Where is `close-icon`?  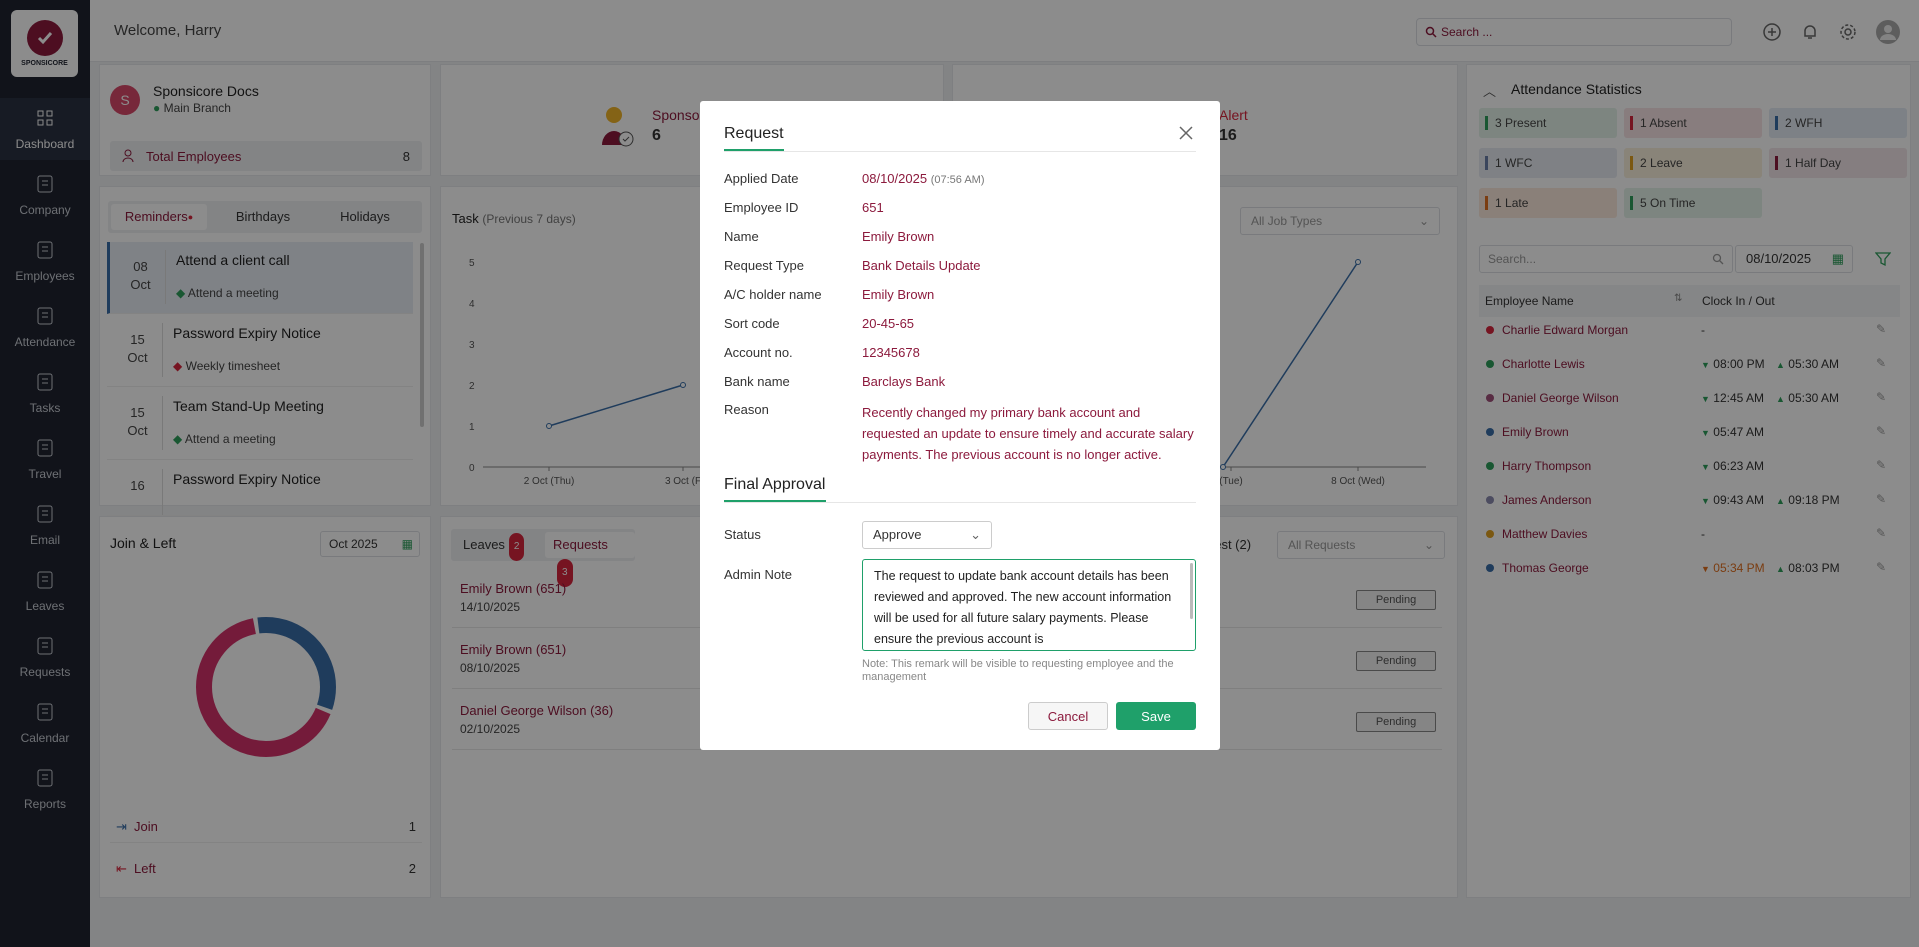
close-icon is located at coordinates (1186, 133).